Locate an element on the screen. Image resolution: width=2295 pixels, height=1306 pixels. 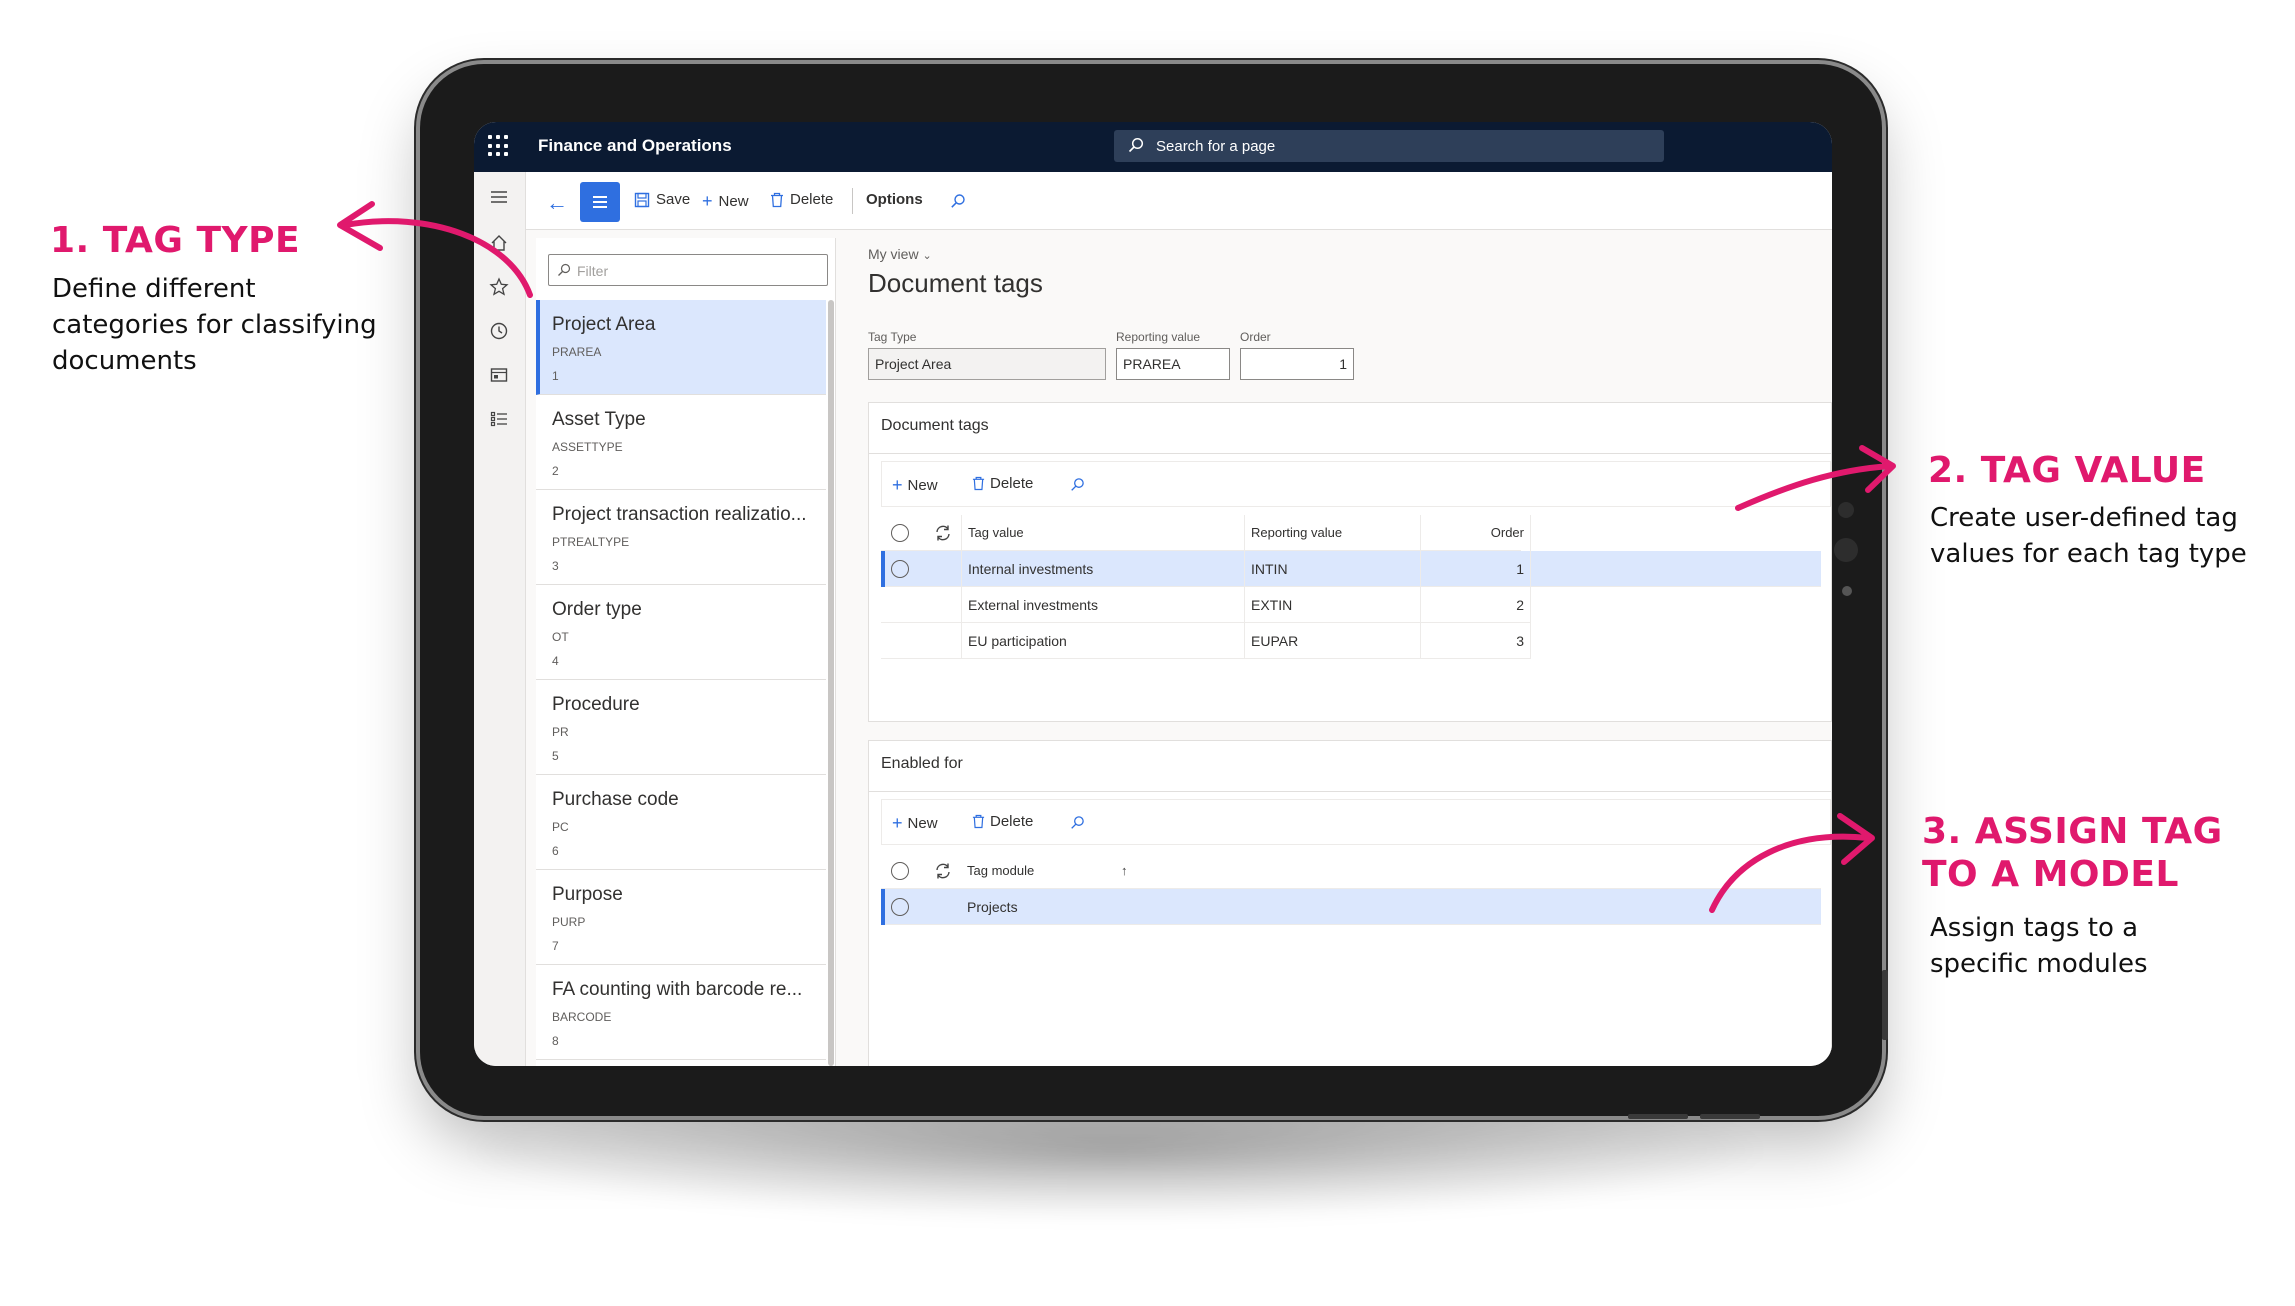
document-tags-title: Document tags is located at coordinates (935, 426).